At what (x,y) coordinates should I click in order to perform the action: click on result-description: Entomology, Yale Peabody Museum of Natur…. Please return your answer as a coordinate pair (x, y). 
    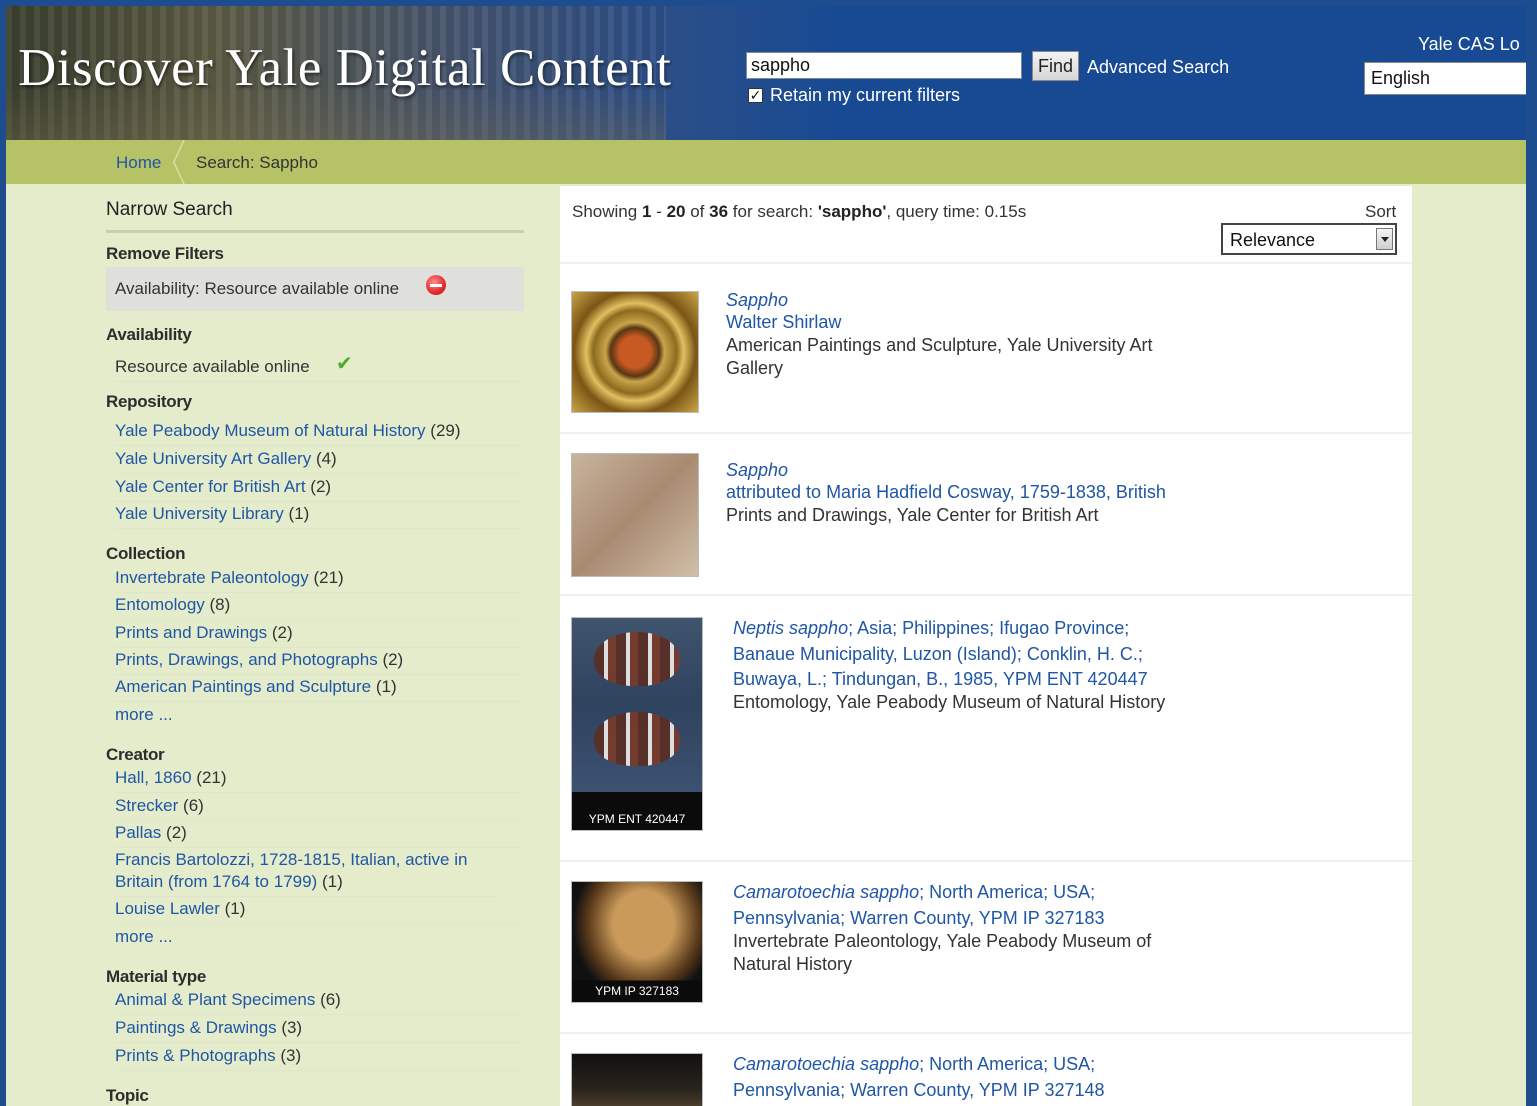
    Looking at the image, I should click on (949, 702).